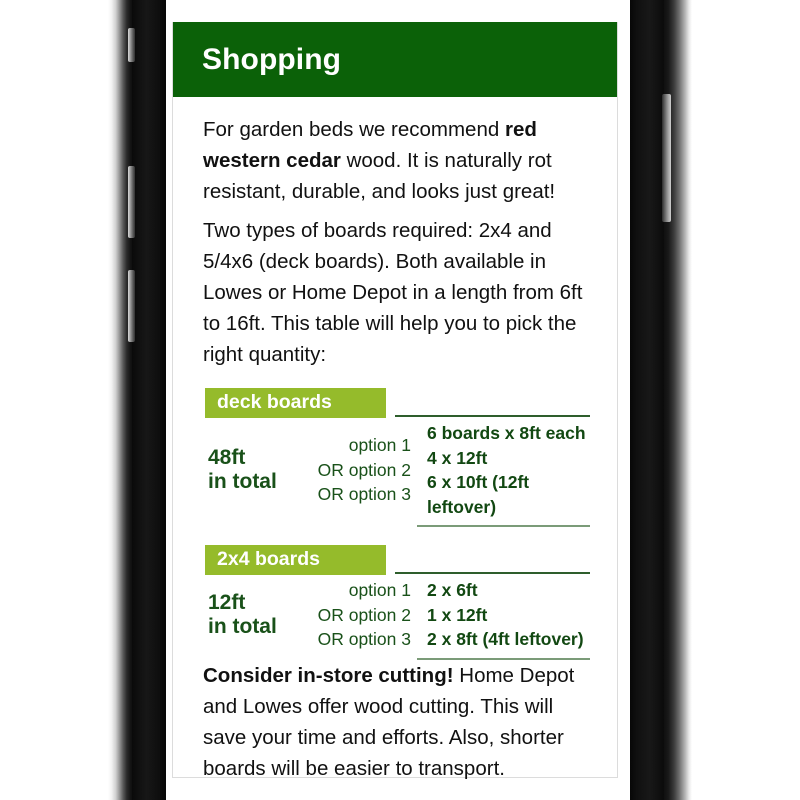 This screenshot has height=800, width=800. I want to click on table-total-cell: 12ft in total, so click(259, 615).